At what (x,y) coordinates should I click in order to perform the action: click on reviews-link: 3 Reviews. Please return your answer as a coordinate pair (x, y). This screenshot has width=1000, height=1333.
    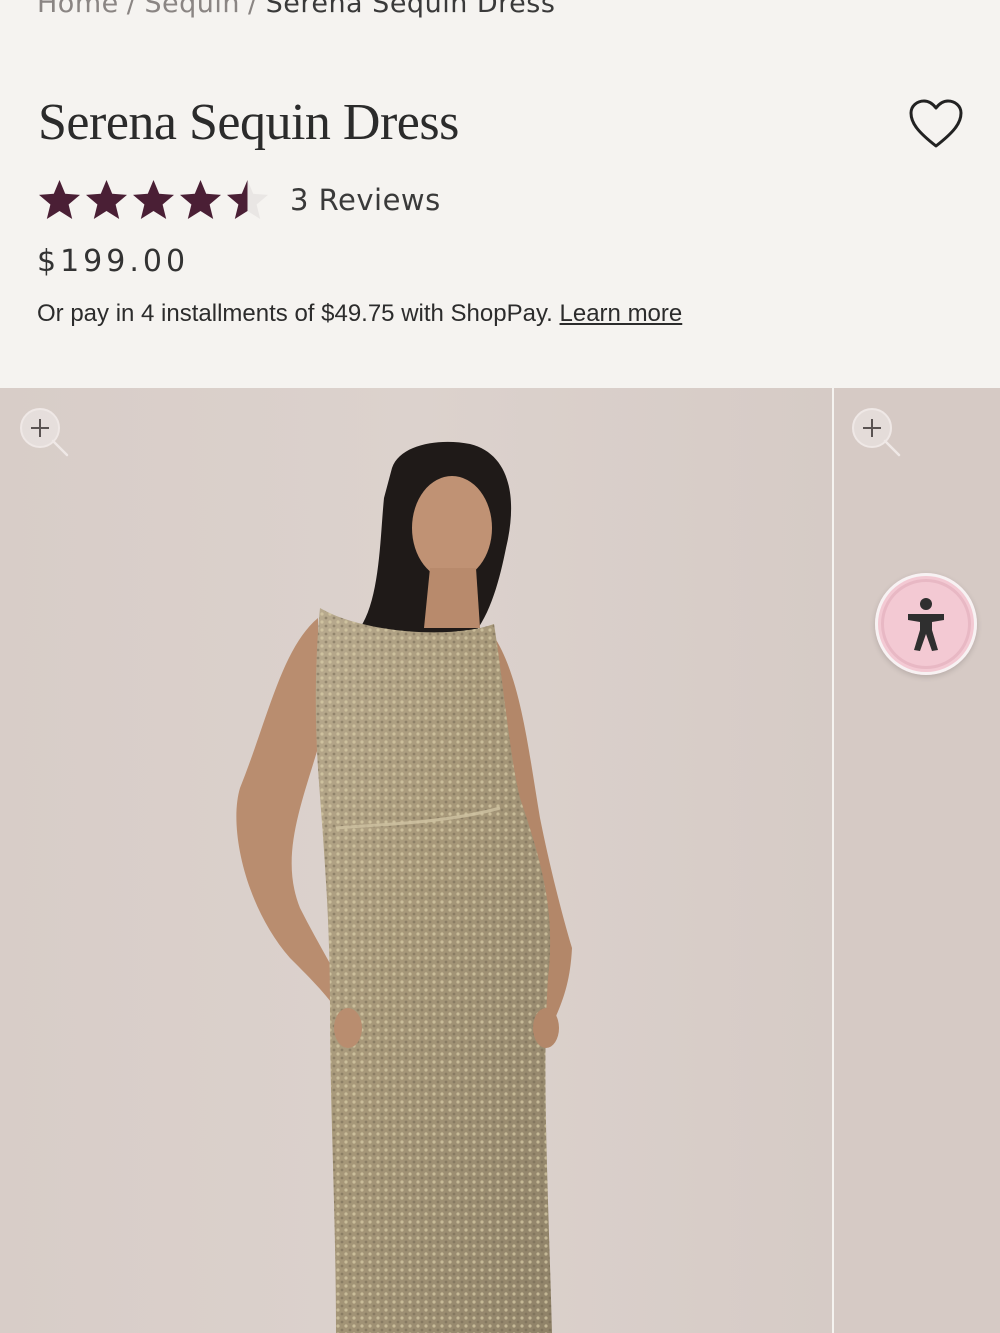
    Looking at the image, I should click on (365, 200).